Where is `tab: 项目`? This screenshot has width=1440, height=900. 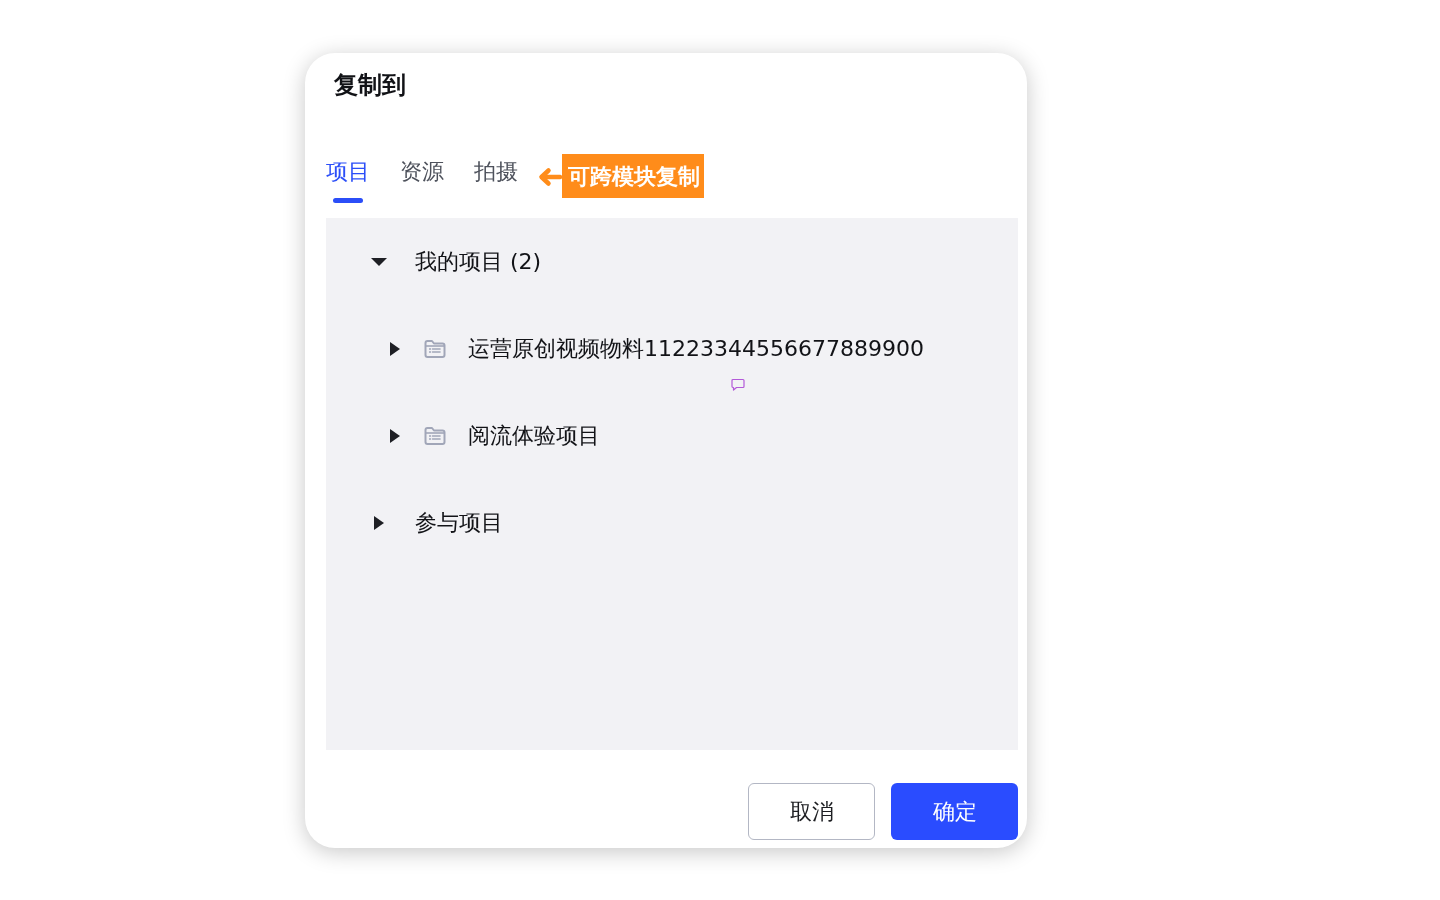
tab: 项目 is located at coordinates (348, 178).